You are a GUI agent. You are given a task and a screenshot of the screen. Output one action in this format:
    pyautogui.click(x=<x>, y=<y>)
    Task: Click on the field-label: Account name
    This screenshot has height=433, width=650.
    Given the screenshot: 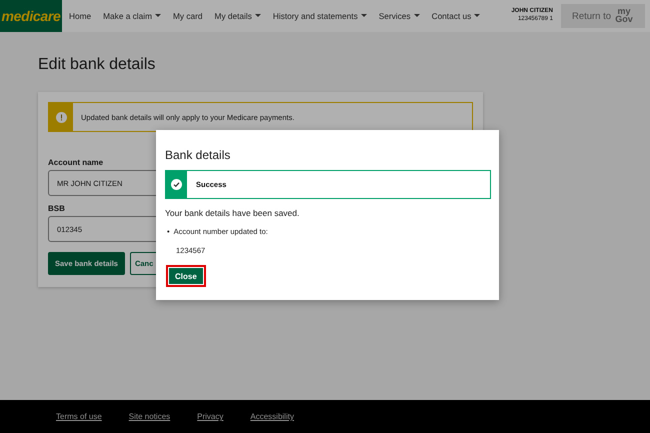 What is the action you would take?
    pyautogui.click(x=76, y=162)
    